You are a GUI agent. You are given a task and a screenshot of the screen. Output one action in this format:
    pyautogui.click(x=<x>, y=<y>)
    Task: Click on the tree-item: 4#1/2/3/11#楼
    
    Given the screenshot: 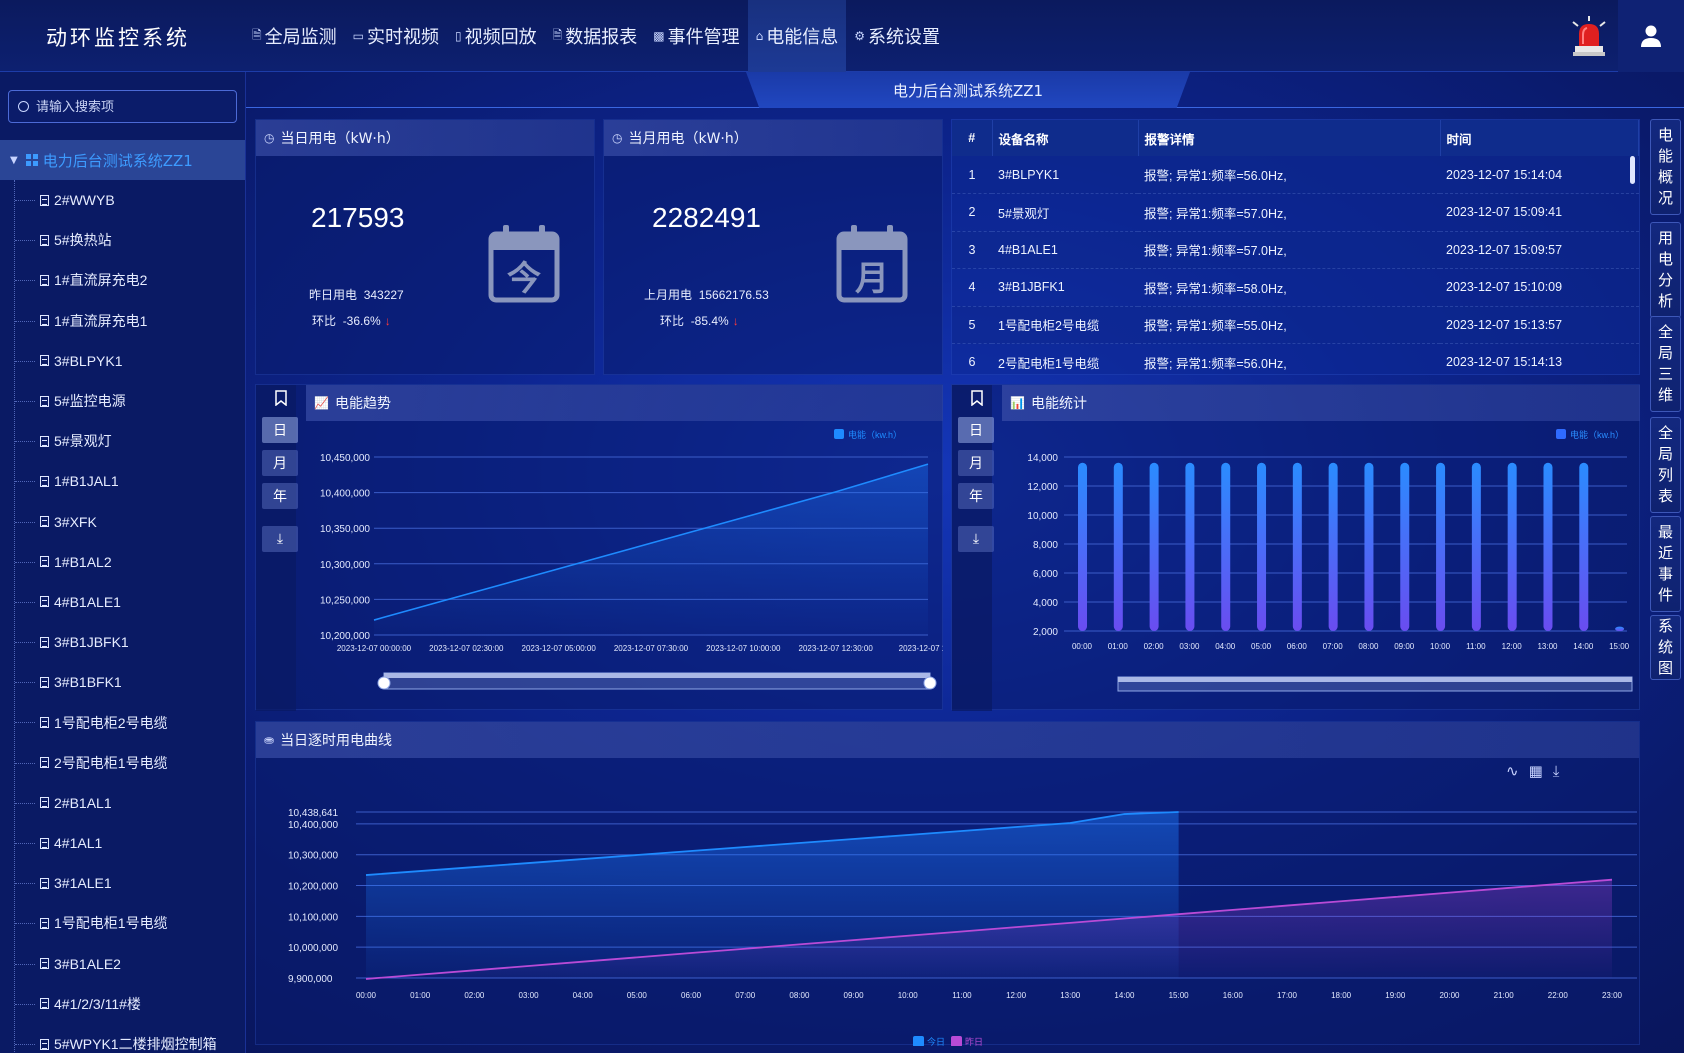 What is the action you would take?
    pyautogui.click(x=122, y=1004)
    